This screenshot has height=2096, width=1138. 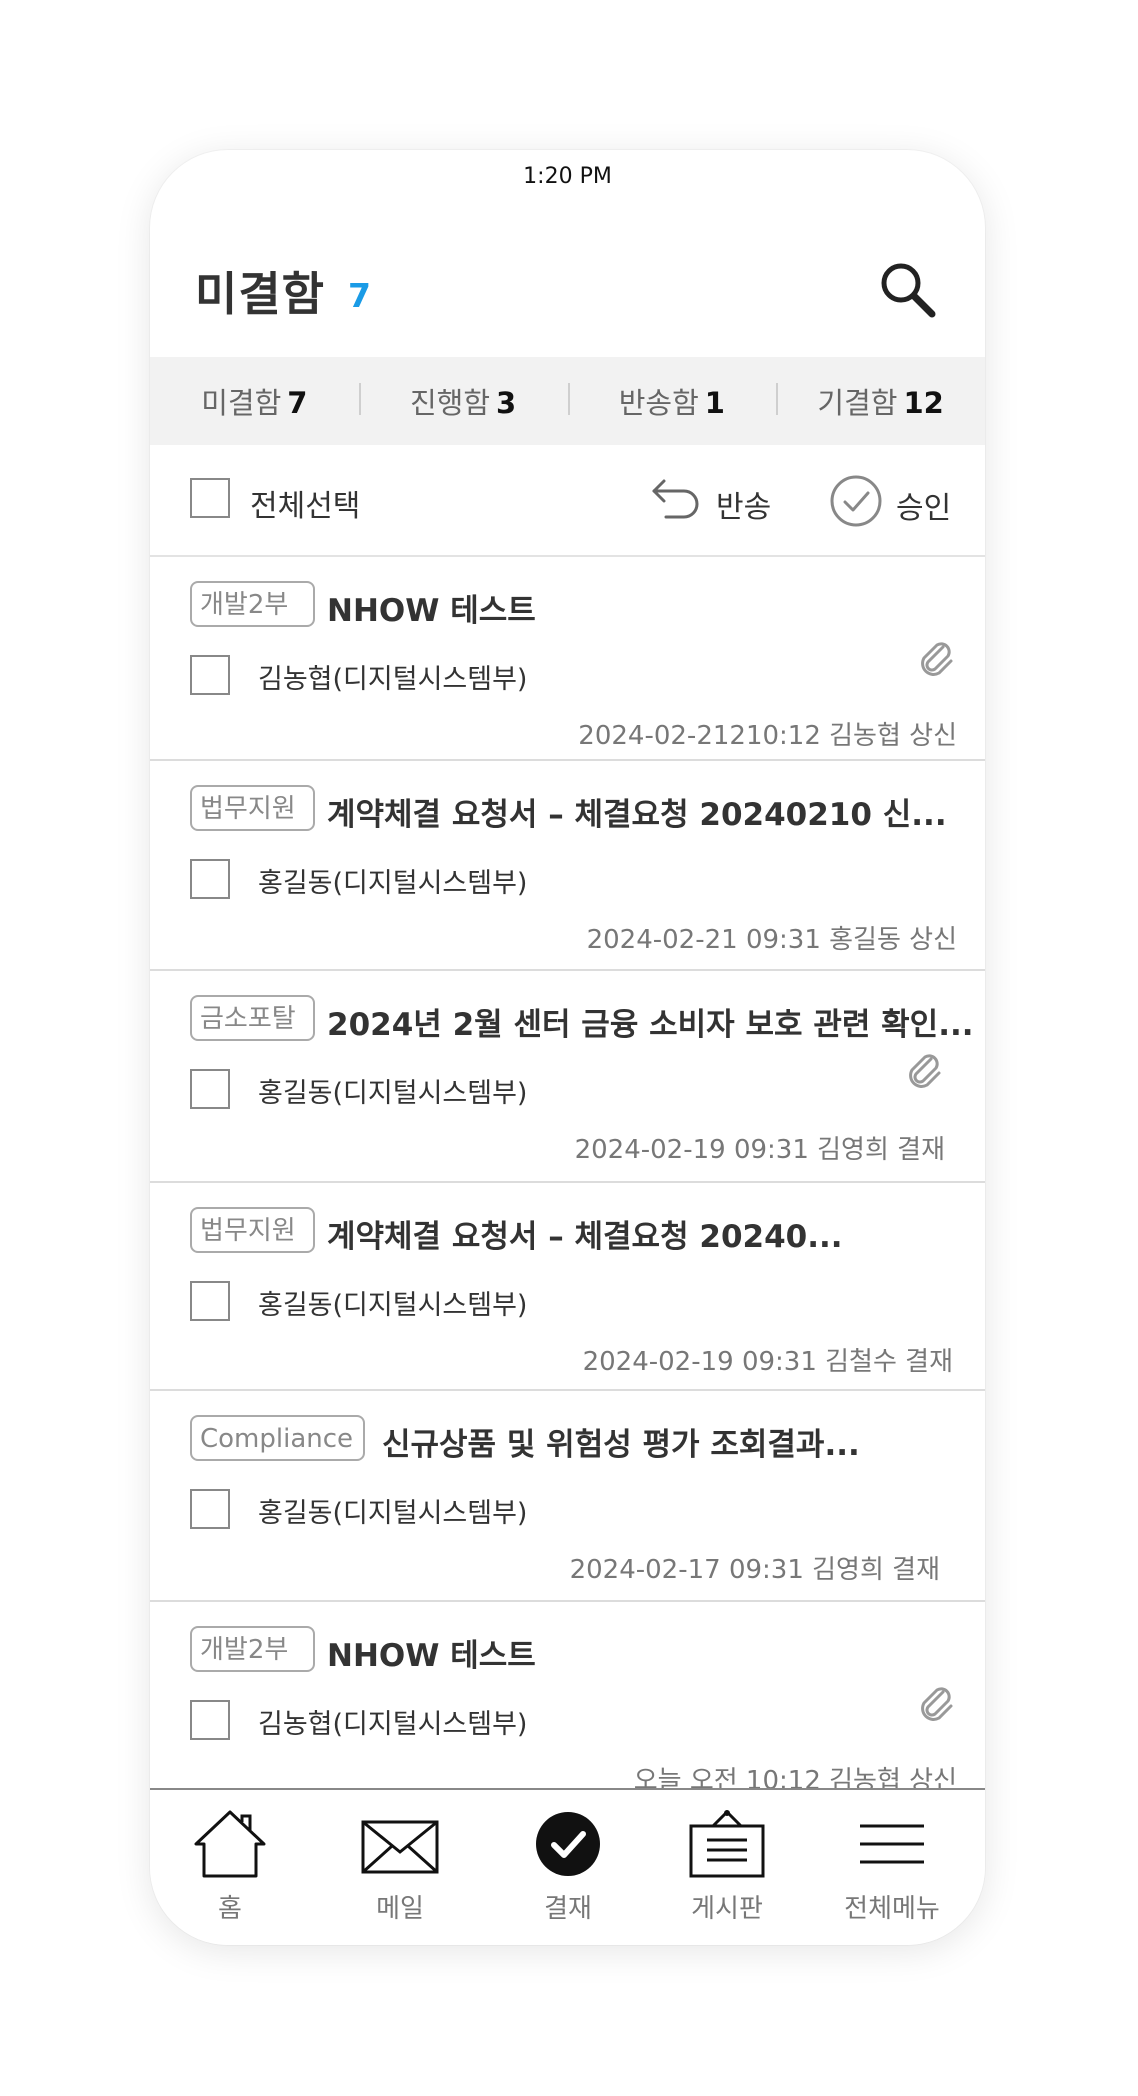 What do you see at coordinates (771, 940) in the screenshot?
I see `document-meta: 2024-02-21 09:31 홍길동 상신` at bounding box center [771, 940].